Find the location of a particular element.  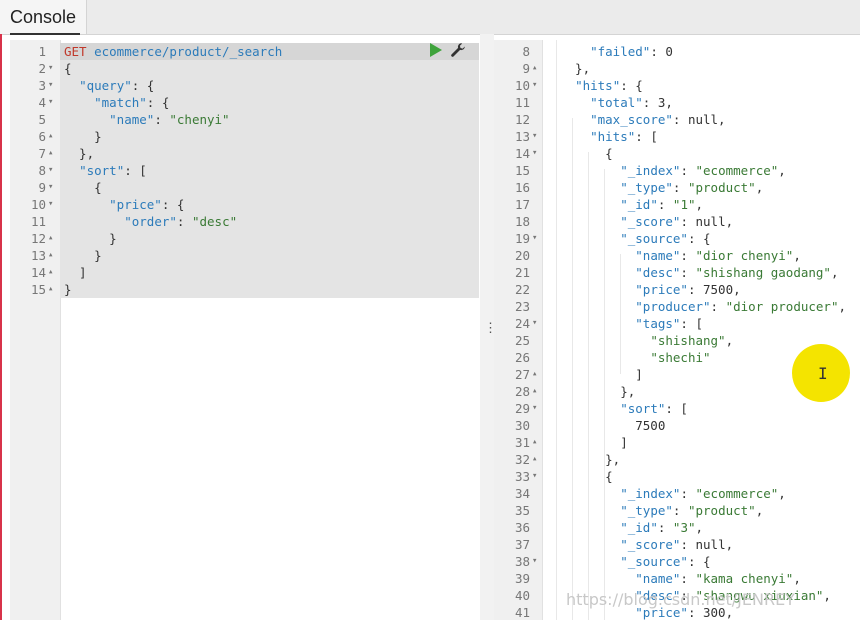

line-number: 29 is located at coordinates (522, 408).